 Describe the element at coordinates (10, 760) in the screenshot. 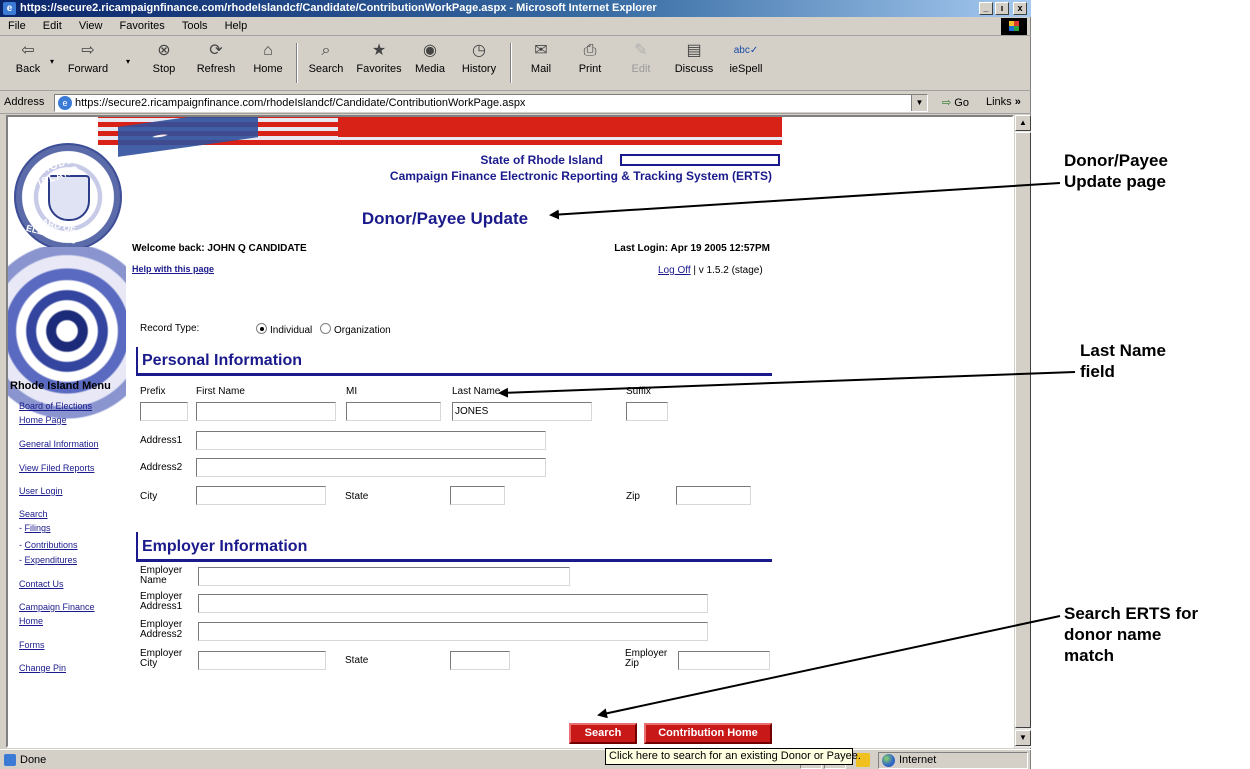

I see `page-done-icon` at that location.